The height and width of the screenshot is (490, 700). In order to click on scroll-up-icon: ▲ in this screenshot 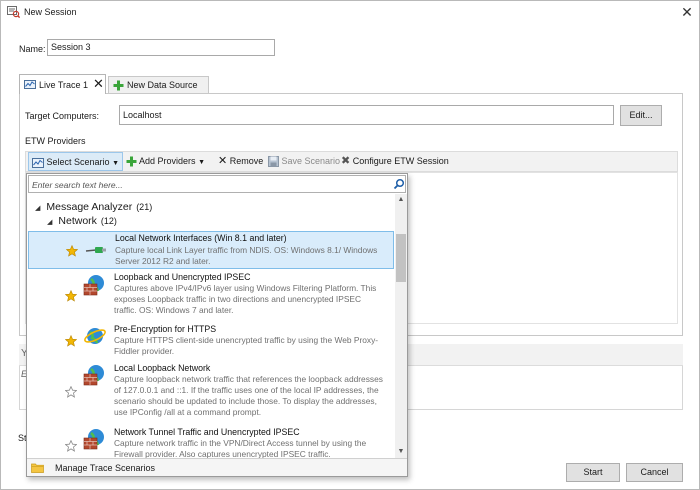, I will do `click(401, 200)`.